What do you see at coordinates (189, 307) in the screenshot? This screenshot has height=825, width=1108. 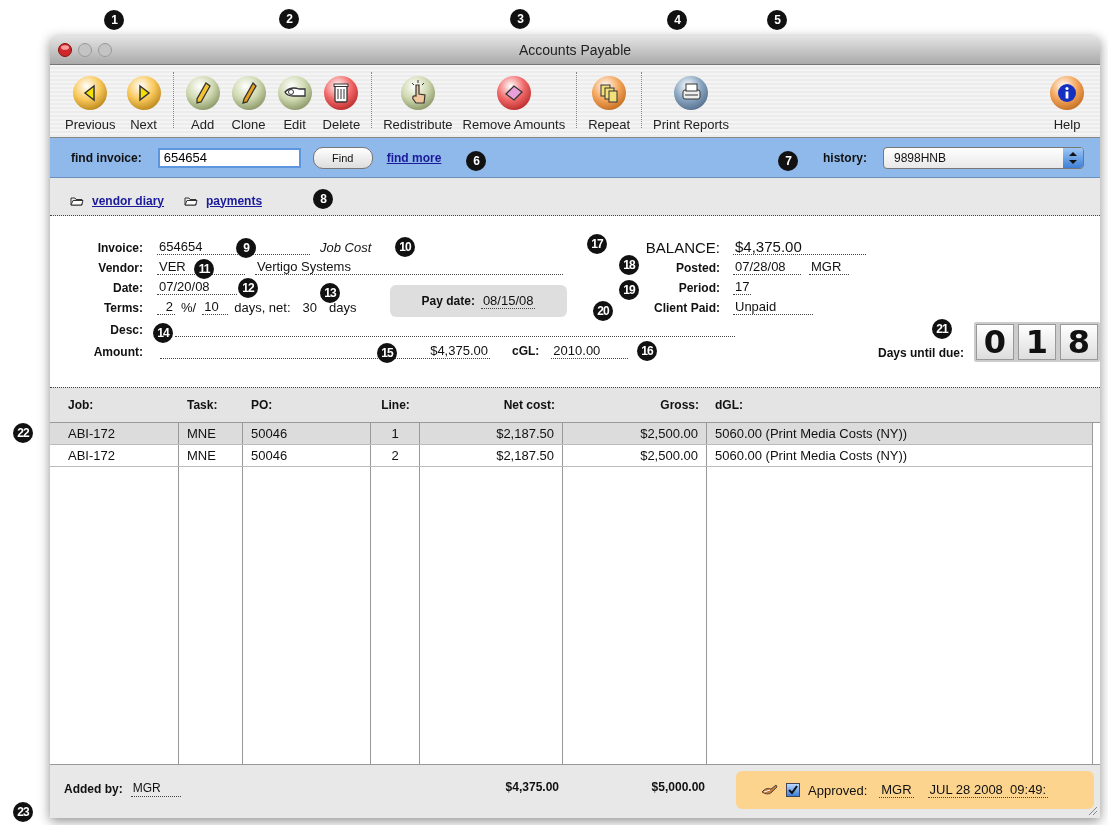 I see `discount-unit: %/` at bounding box center [189, 307].